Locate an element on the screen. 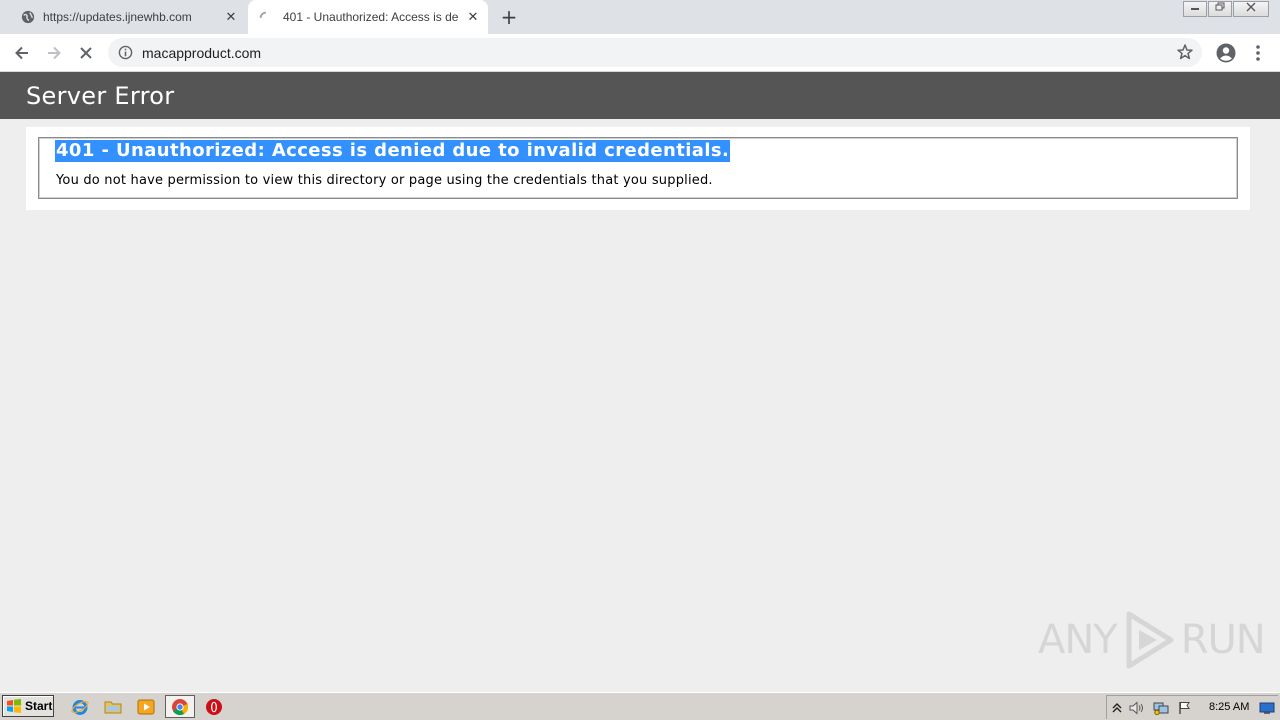  taskbar-internet-explorer is located at coordinates (80, 707).